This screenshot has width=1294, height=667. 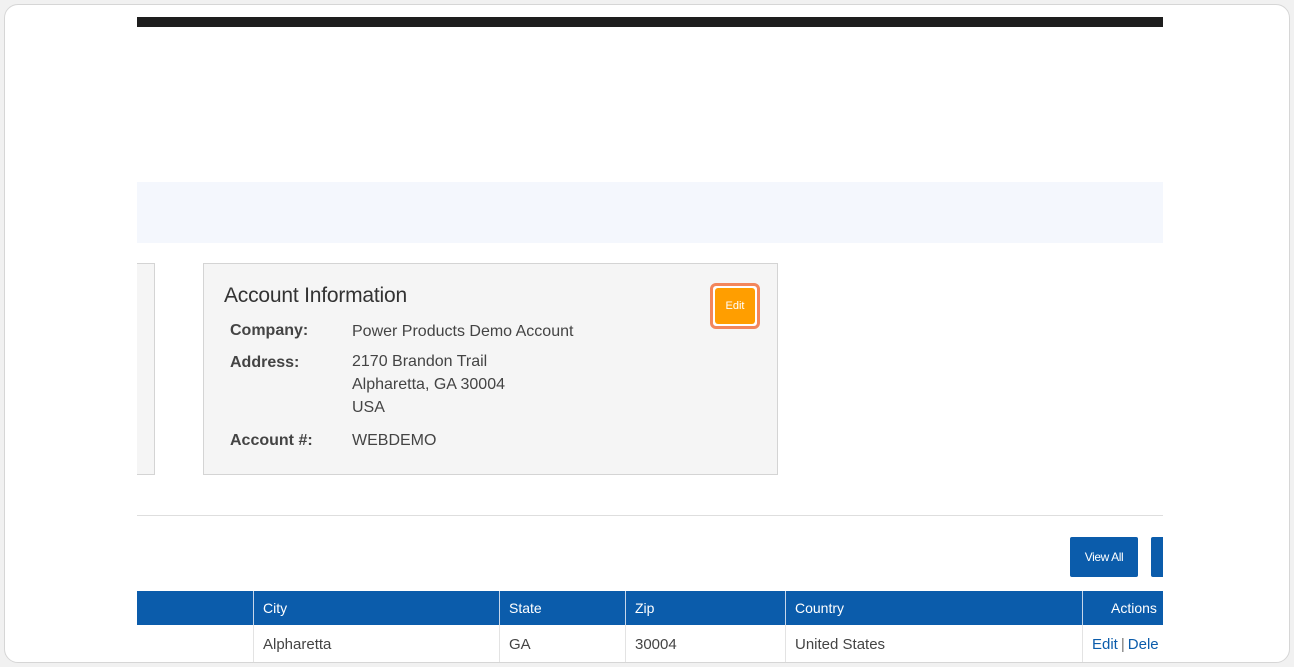 I want to click on edit-account-button: Edit, so click(x=735, y=306).